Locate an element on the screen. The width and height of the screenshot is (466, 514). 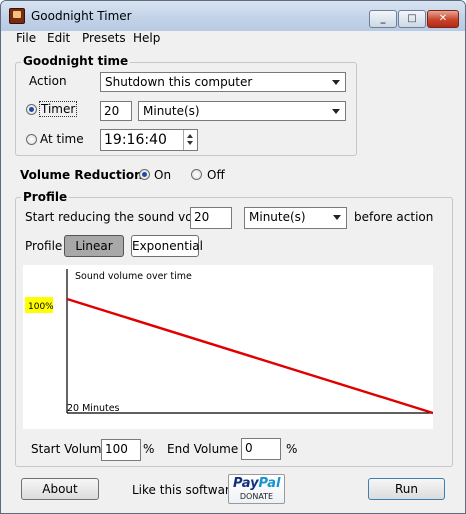
at-time-value: 19:16:40 is located at coordinates (135, 140).